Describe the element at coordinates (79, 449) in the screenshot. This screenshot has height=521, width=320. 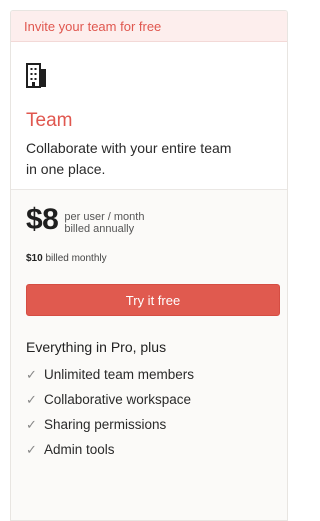
I see `feature-label: Admin tools` at that location.